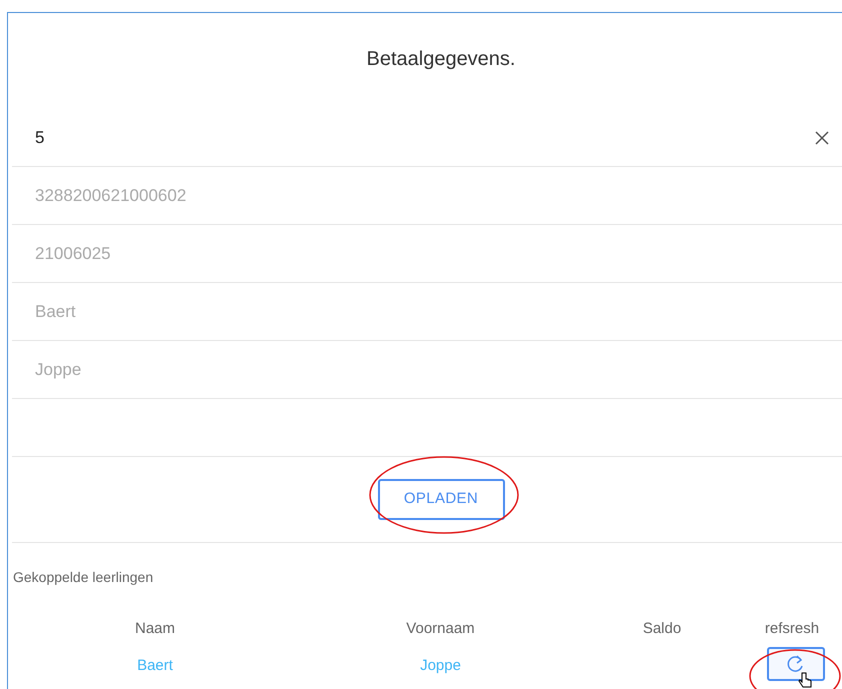 The image size is (842, 689). I want to click on table-cell-link: Baert, so click(155, 665).